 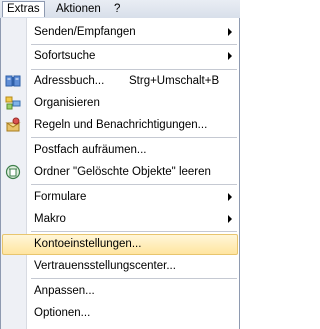 I want to click on menu-item-geloeschte-objekte-leeren: Ordner "Gelöschte Objekte" leeren, so click(x=120, y=172).